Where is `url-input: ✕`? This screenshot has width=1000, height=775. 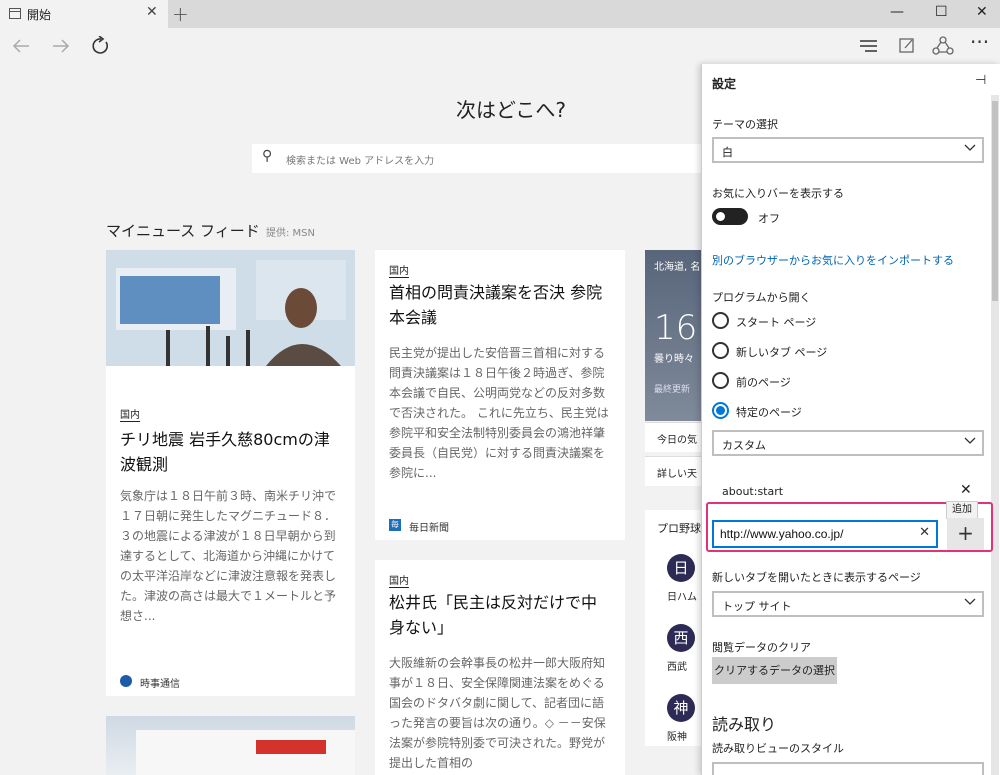
url-input: ✕ is located at coordinates (825, 534).